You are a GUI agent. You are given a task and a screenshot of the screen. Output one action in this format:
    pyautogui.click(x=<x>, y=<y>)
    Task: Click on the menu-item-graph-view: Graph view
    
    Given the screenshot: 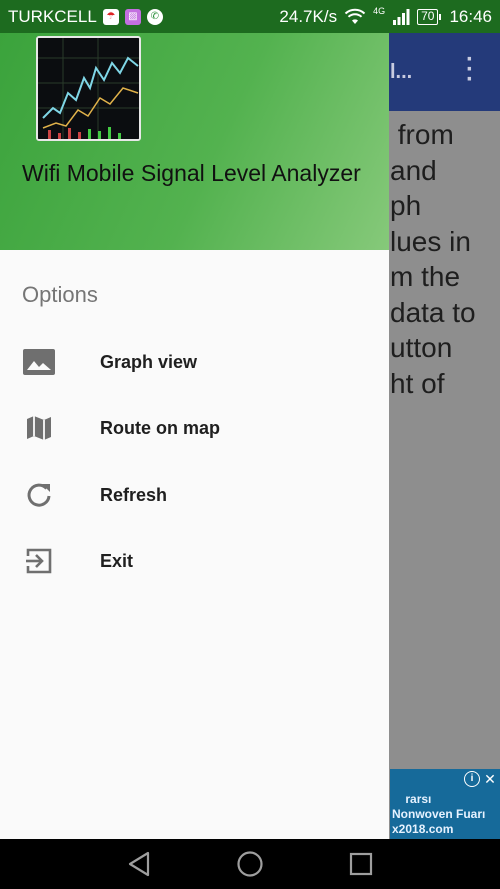 What is the action you would take?
    pyautogui.click(x=194, y=362)
    